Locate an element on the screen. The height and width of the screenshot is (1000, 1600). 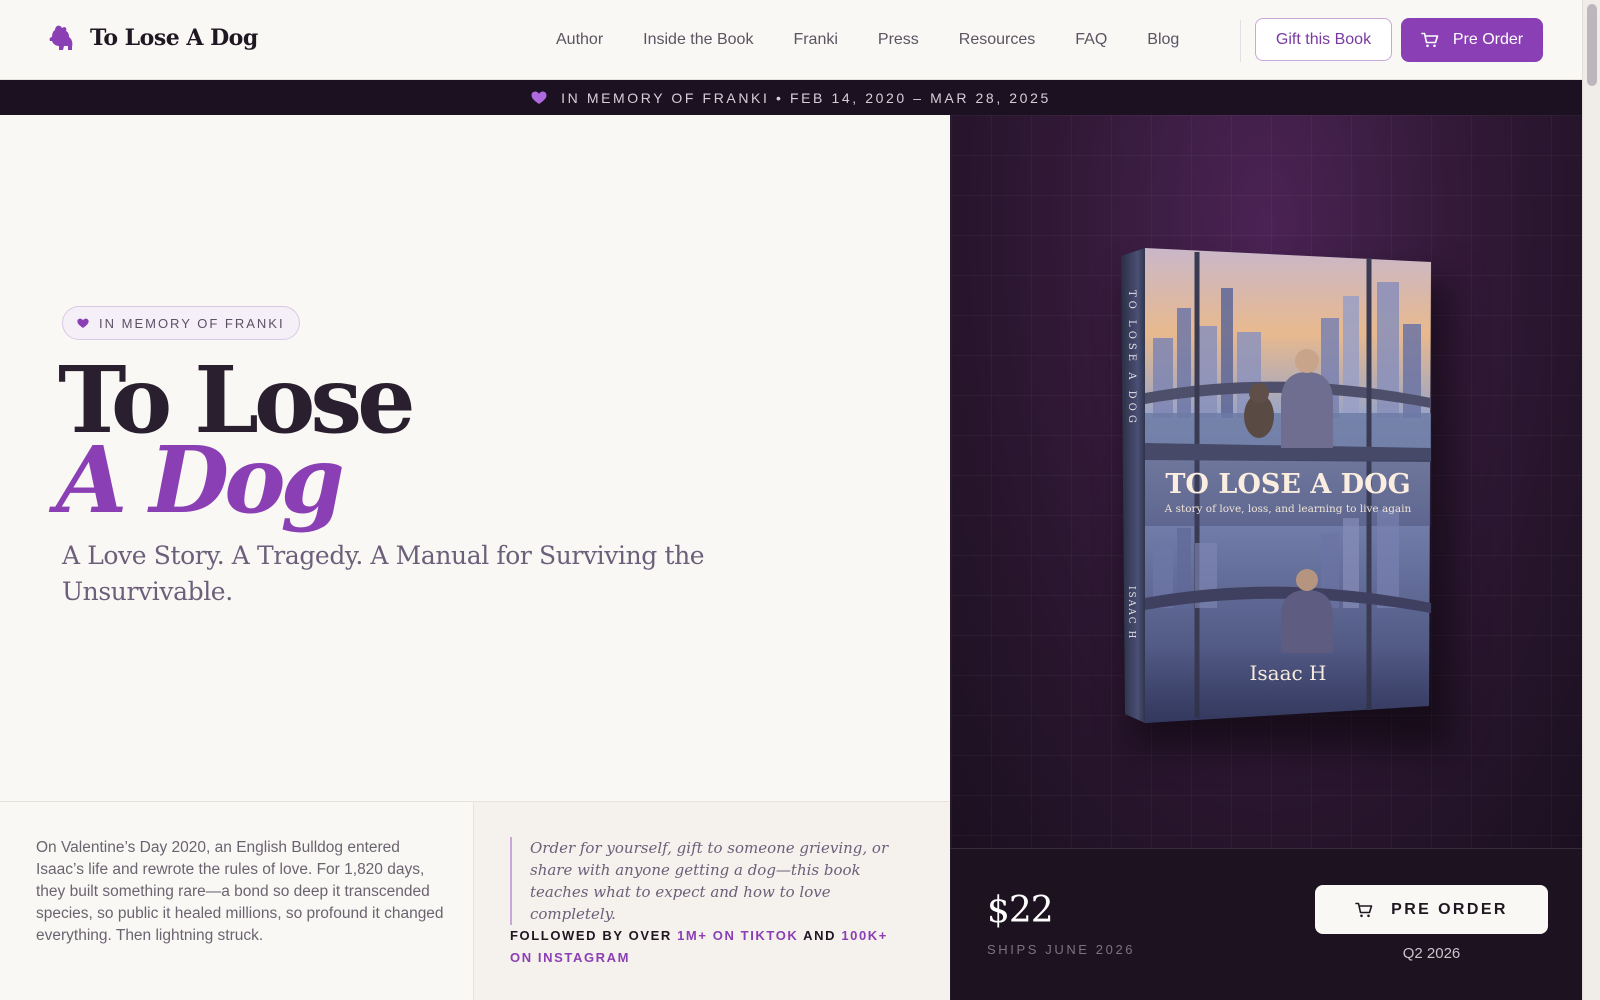
cover-author: Isaac H is located at coordinates (1287, 673).